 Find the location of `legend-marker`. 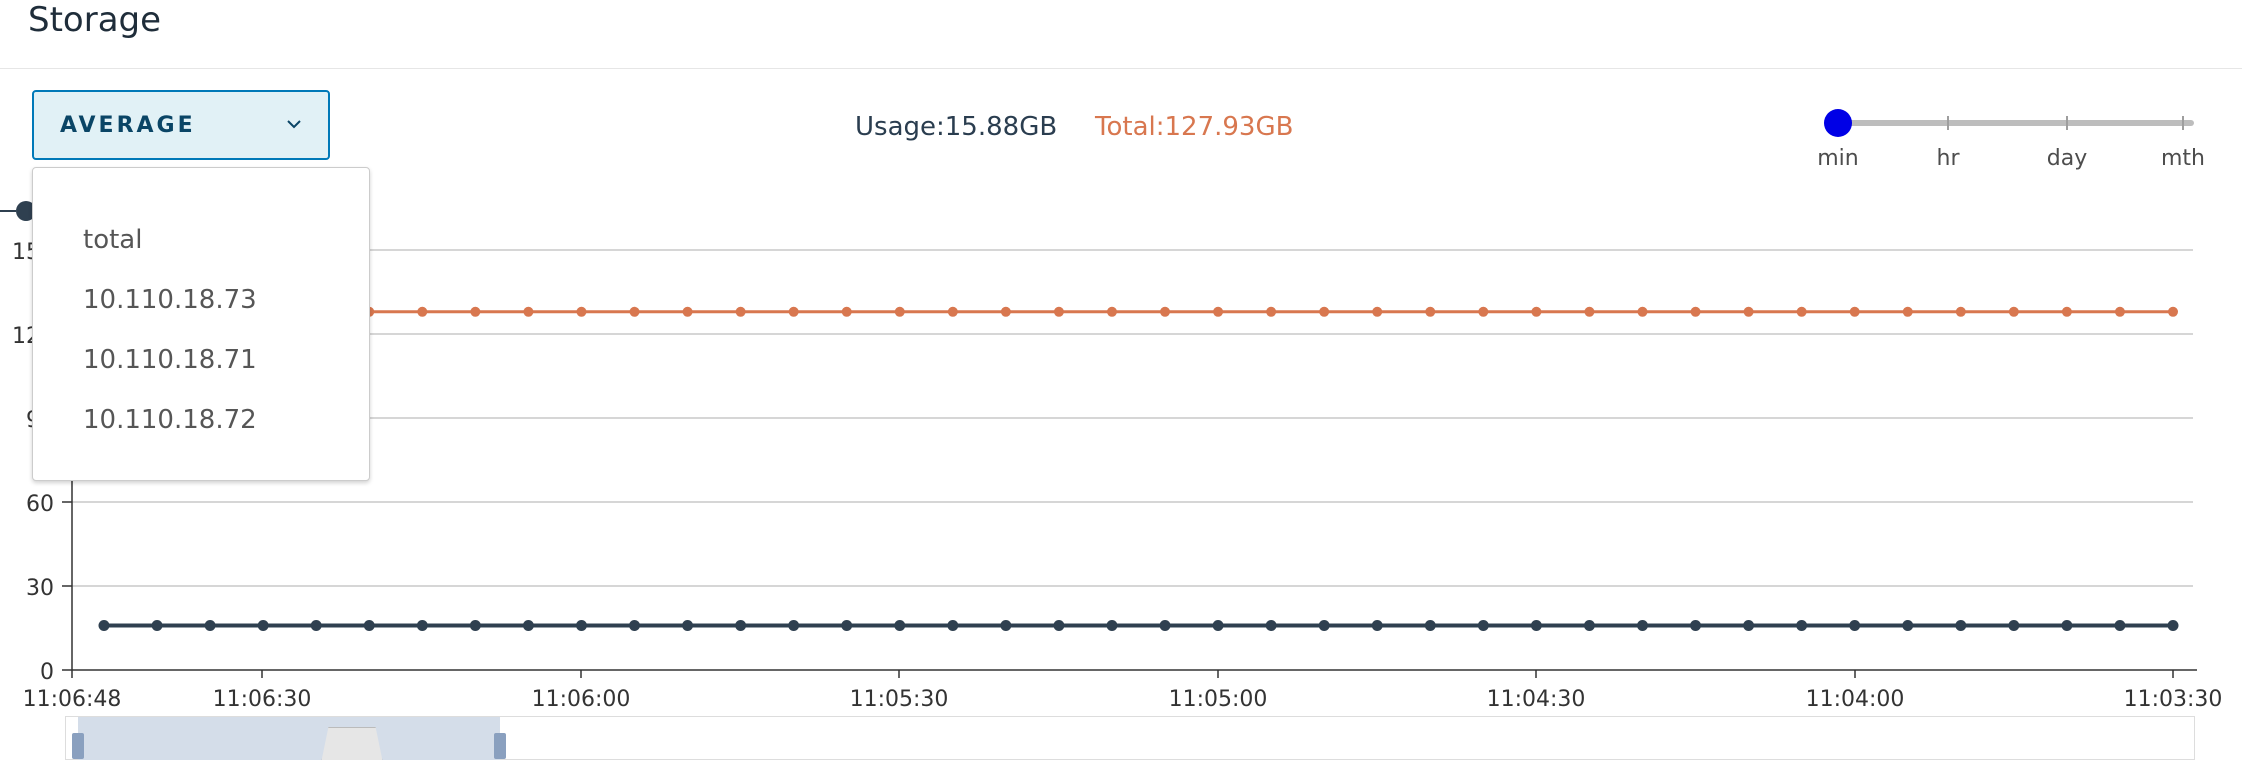

legend-marker is located at coordinates (18, 211).